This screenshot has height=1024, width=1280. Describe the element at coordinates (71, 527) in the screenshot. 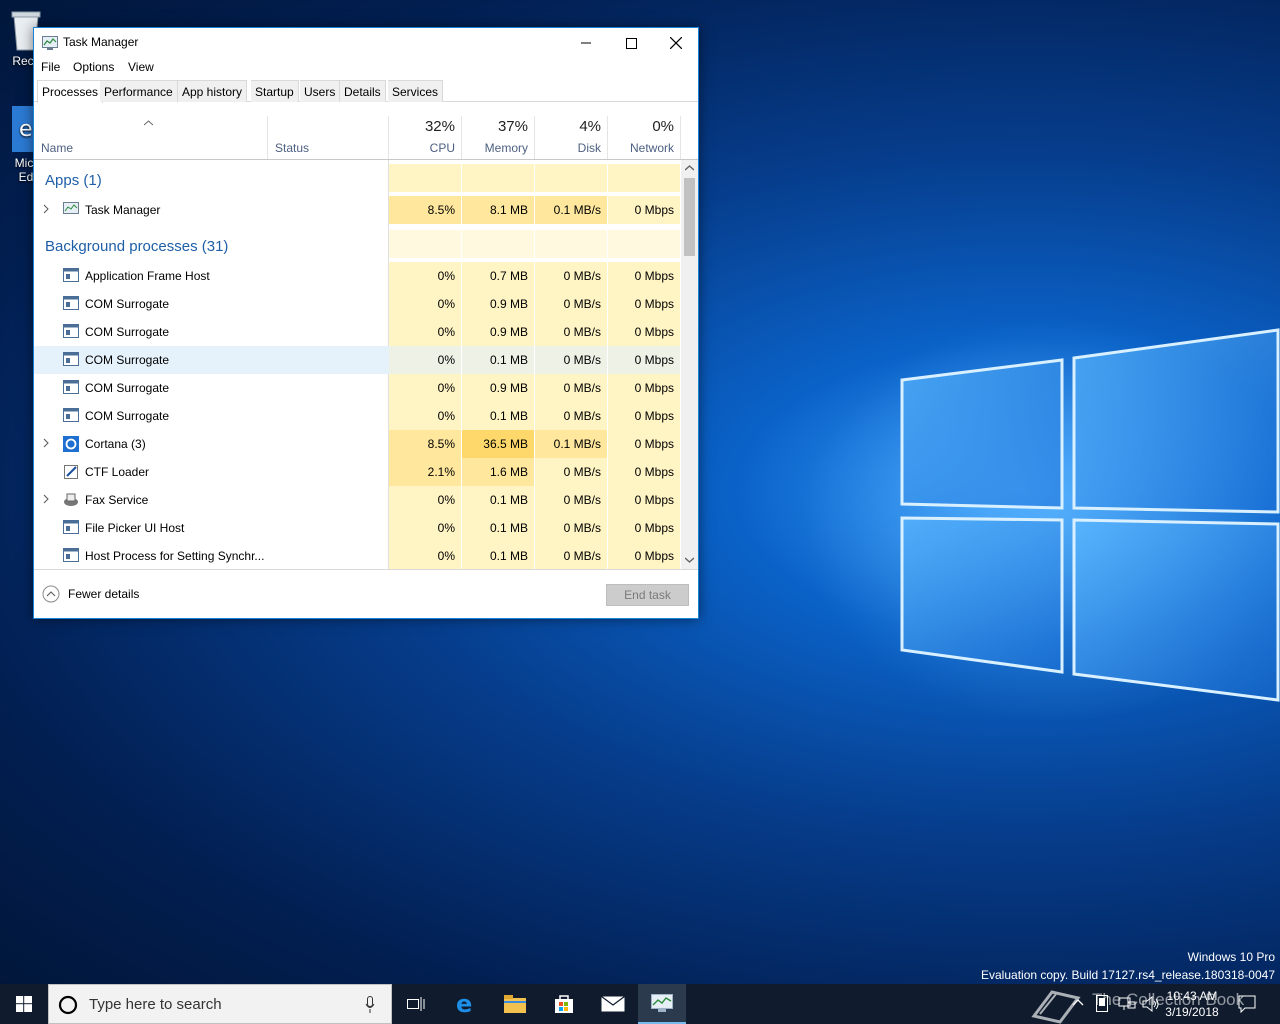

I see `file-picker-icon` at that location.